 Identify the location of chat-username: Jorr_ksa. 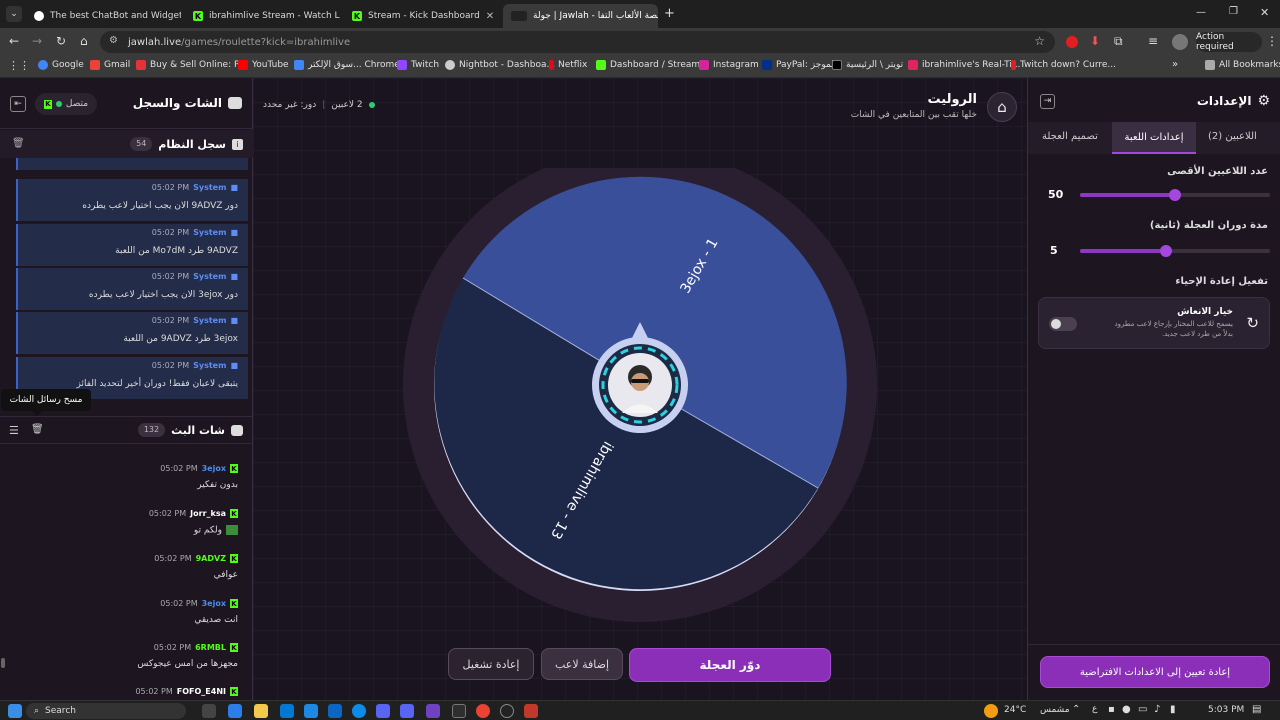
(208, 513).